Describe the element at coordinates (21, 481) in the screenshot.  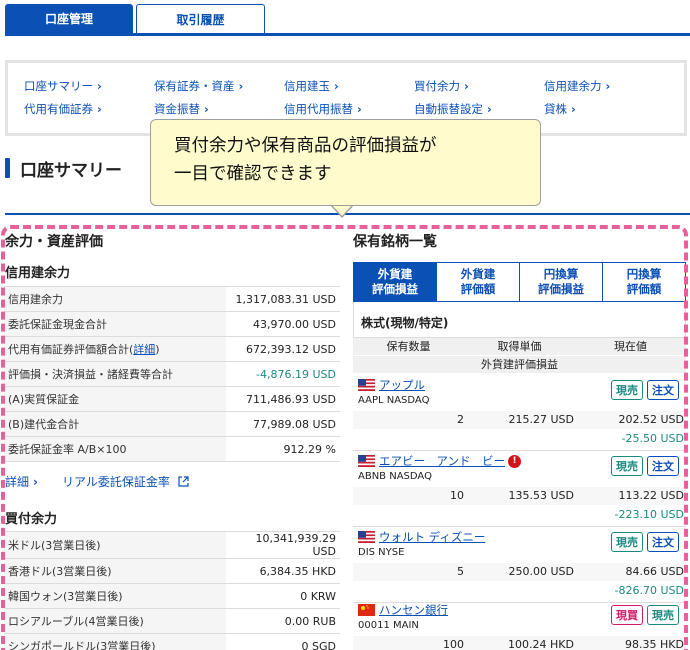
I see `margin-detail-link: 詳細 ›` at that location.